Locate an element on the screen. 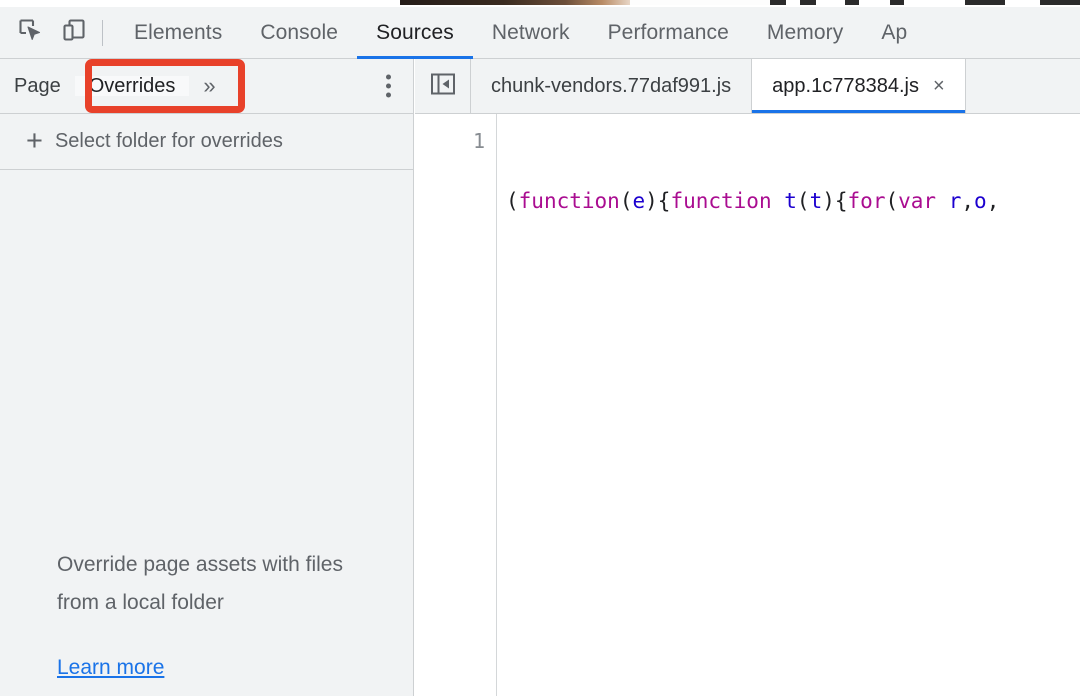 The image size is (1080, 696). page-sliver-blank is located at coordinates (700, 2).